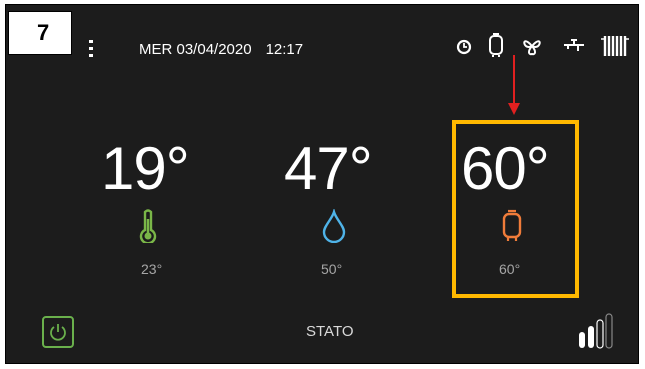 The image size is (645, 369). I want to click on room-setpoint: 23°, so click(152, 269).